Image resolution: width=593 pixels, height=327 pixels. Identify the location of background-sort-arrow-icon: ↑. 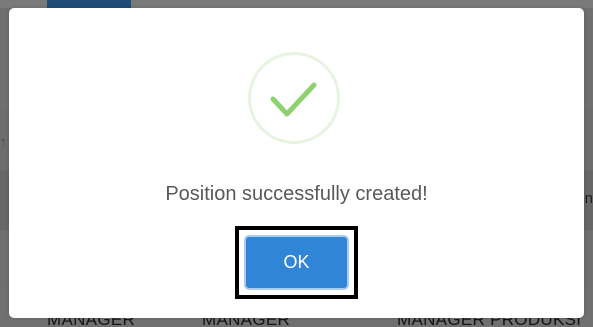
(3, 141).